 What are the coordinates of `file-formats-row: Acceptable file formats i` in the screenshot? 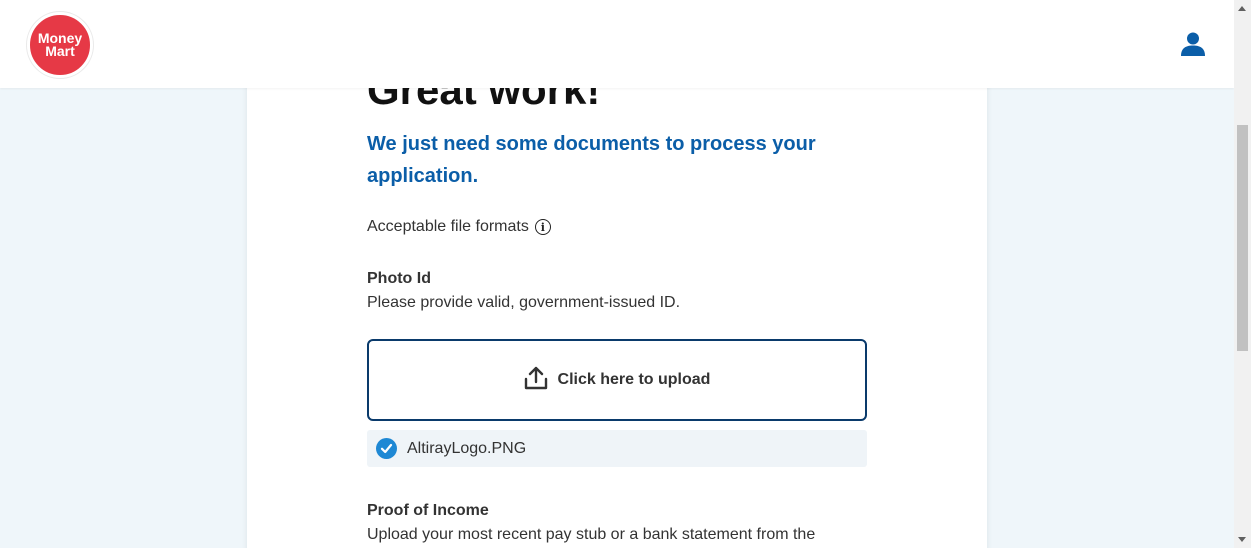 It's located at (459, 227).